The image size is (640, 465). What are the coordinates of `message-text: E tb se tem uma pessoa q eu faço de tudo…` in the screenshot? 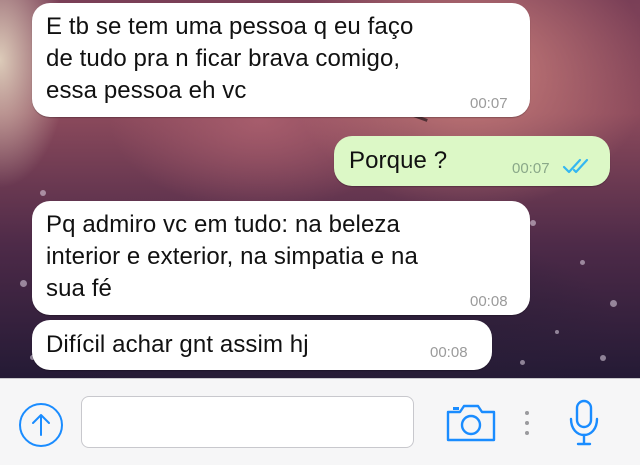 It's located at (230, 58).